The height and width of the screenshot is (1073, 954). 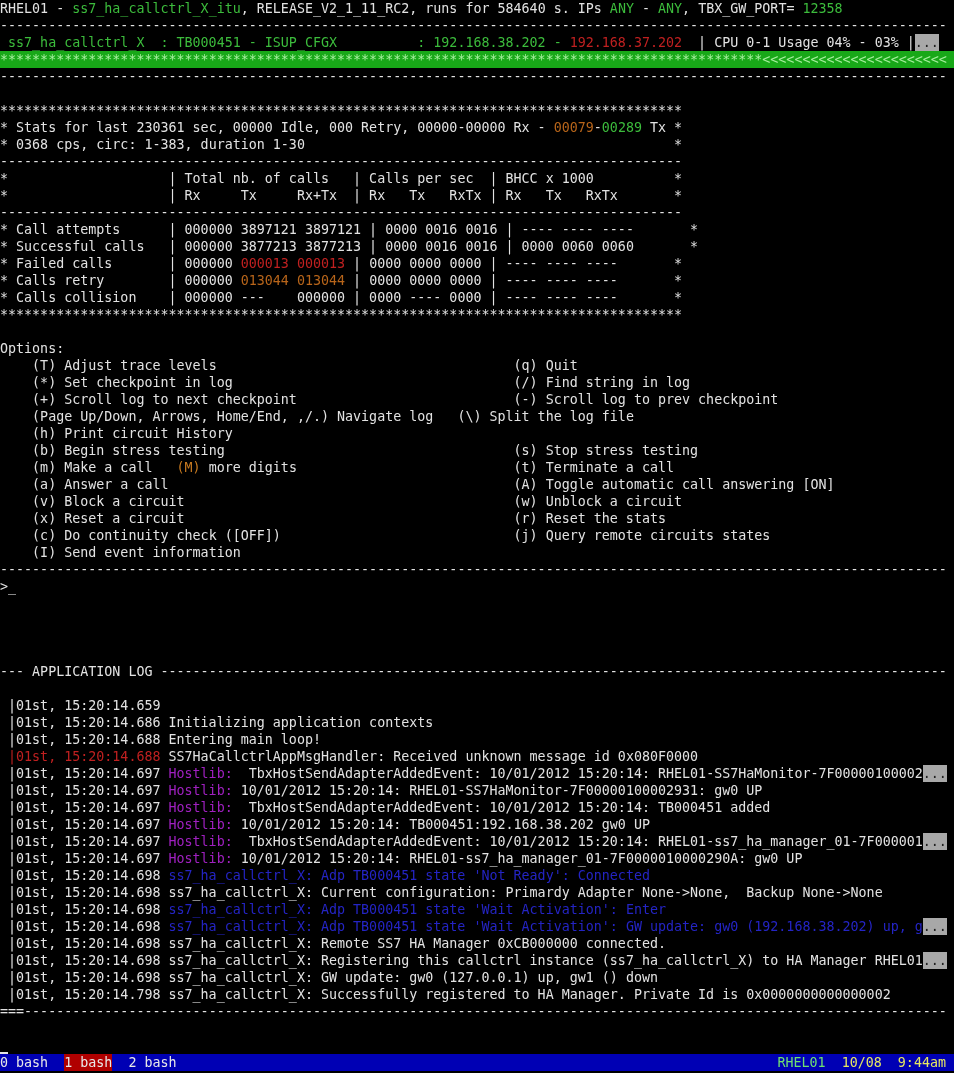 I want to click on options-heading: Options:, so click(x=32, y=348).